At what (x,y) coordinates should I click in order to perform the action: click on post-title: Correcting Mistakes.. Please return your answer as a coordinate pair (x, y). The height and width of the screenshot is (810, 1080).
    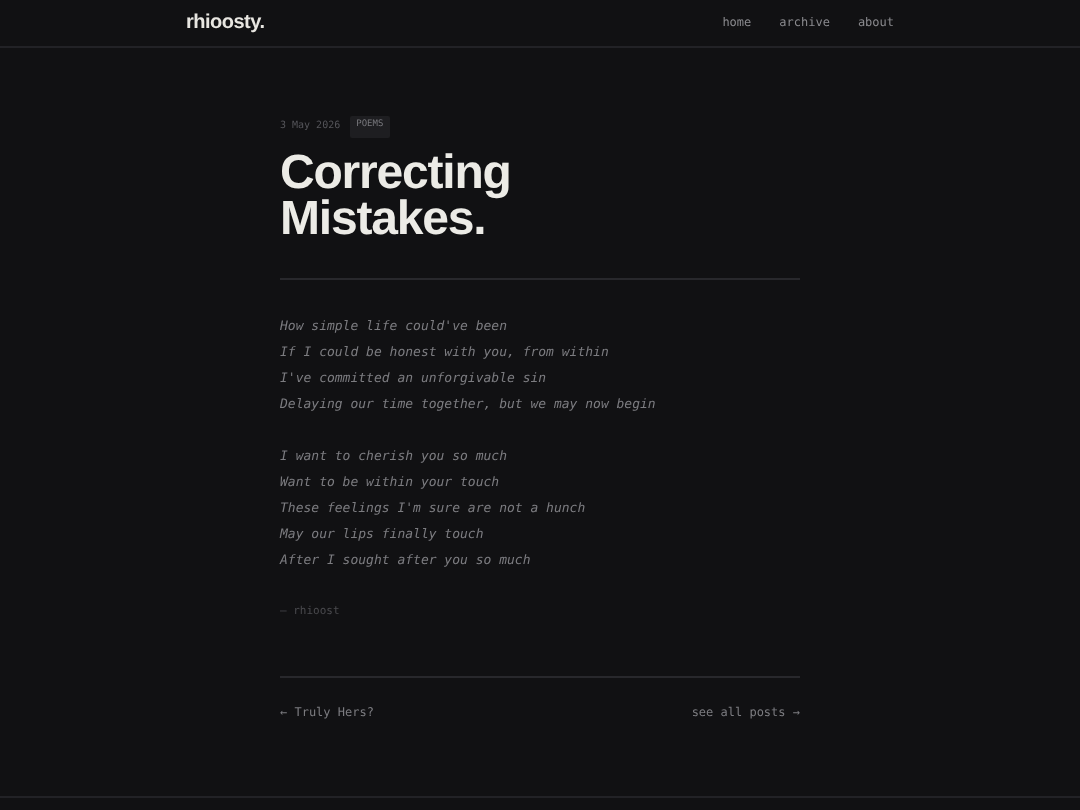
    Looking at the image, I should click on (396, 195).